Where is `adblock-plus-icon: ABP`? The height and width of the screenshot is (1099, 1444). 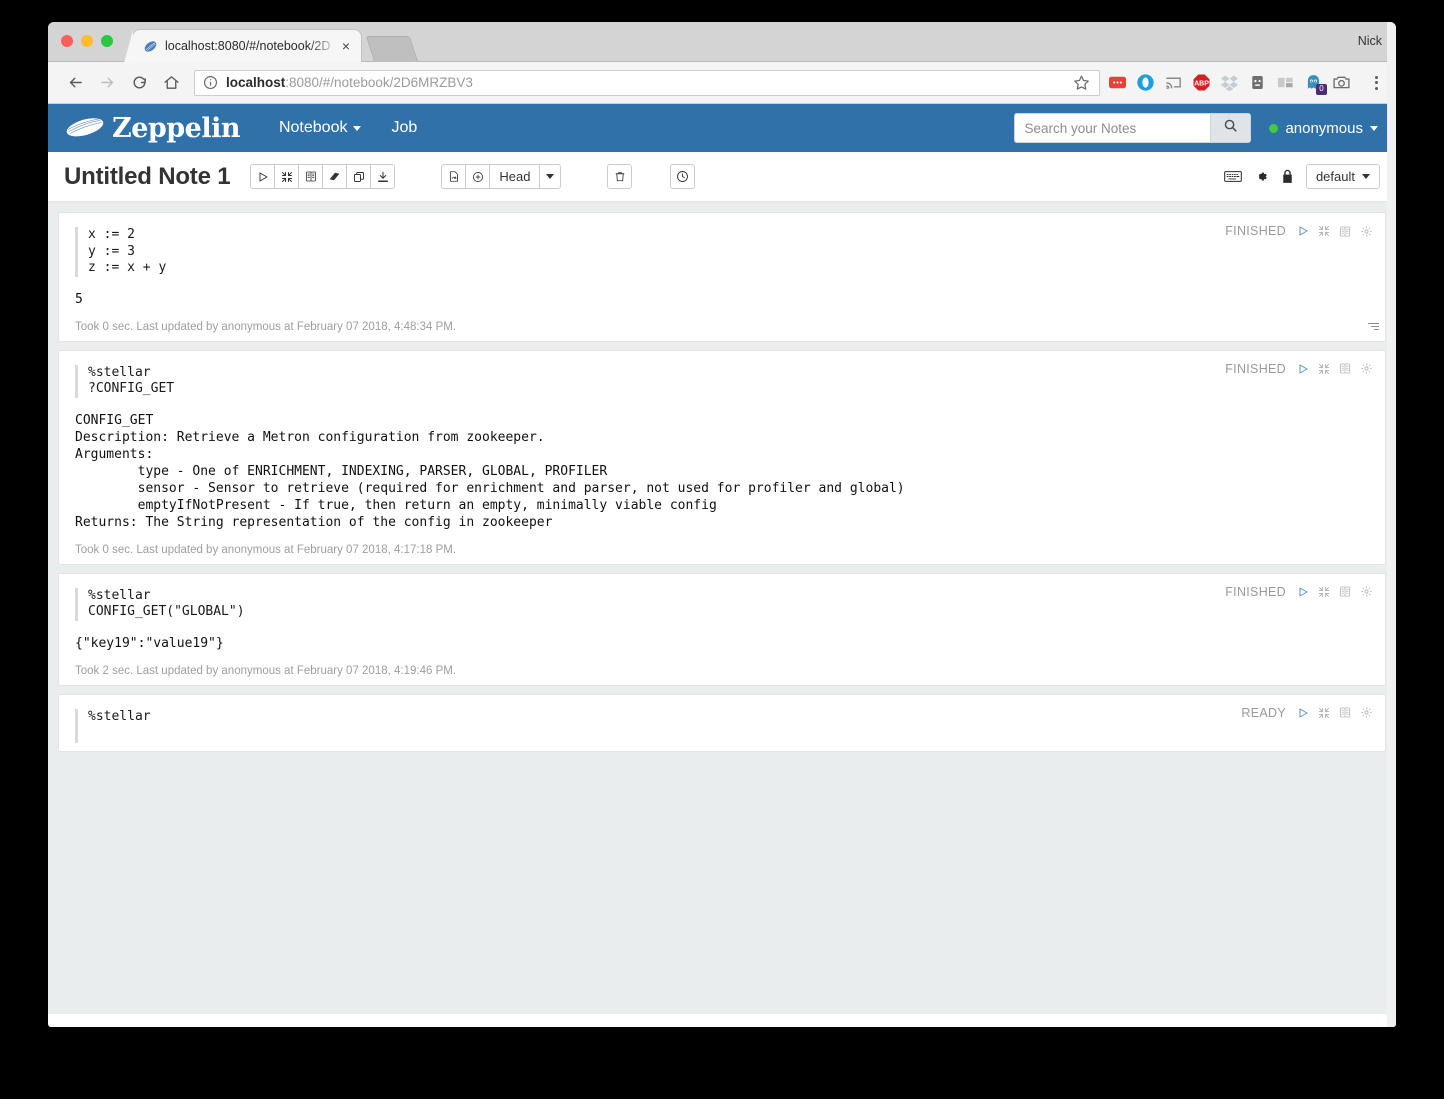 adblock-plus-icon: ABP is located at coordinates (1201, 82).